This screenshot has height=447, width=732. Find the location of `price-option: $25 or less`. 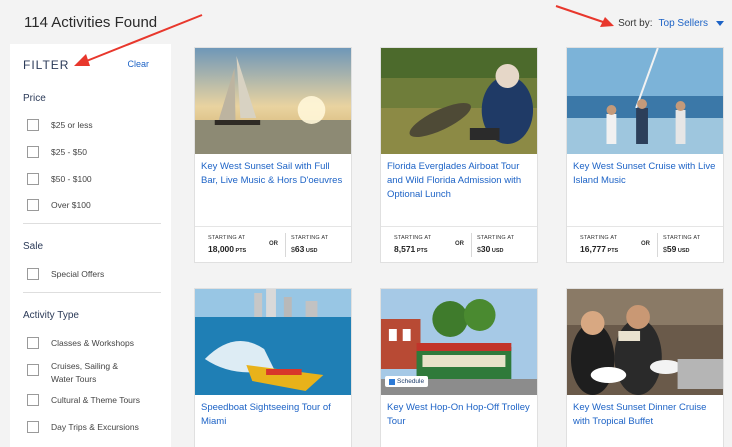

price-option: $25 or less is located at coordinates (60, 125).